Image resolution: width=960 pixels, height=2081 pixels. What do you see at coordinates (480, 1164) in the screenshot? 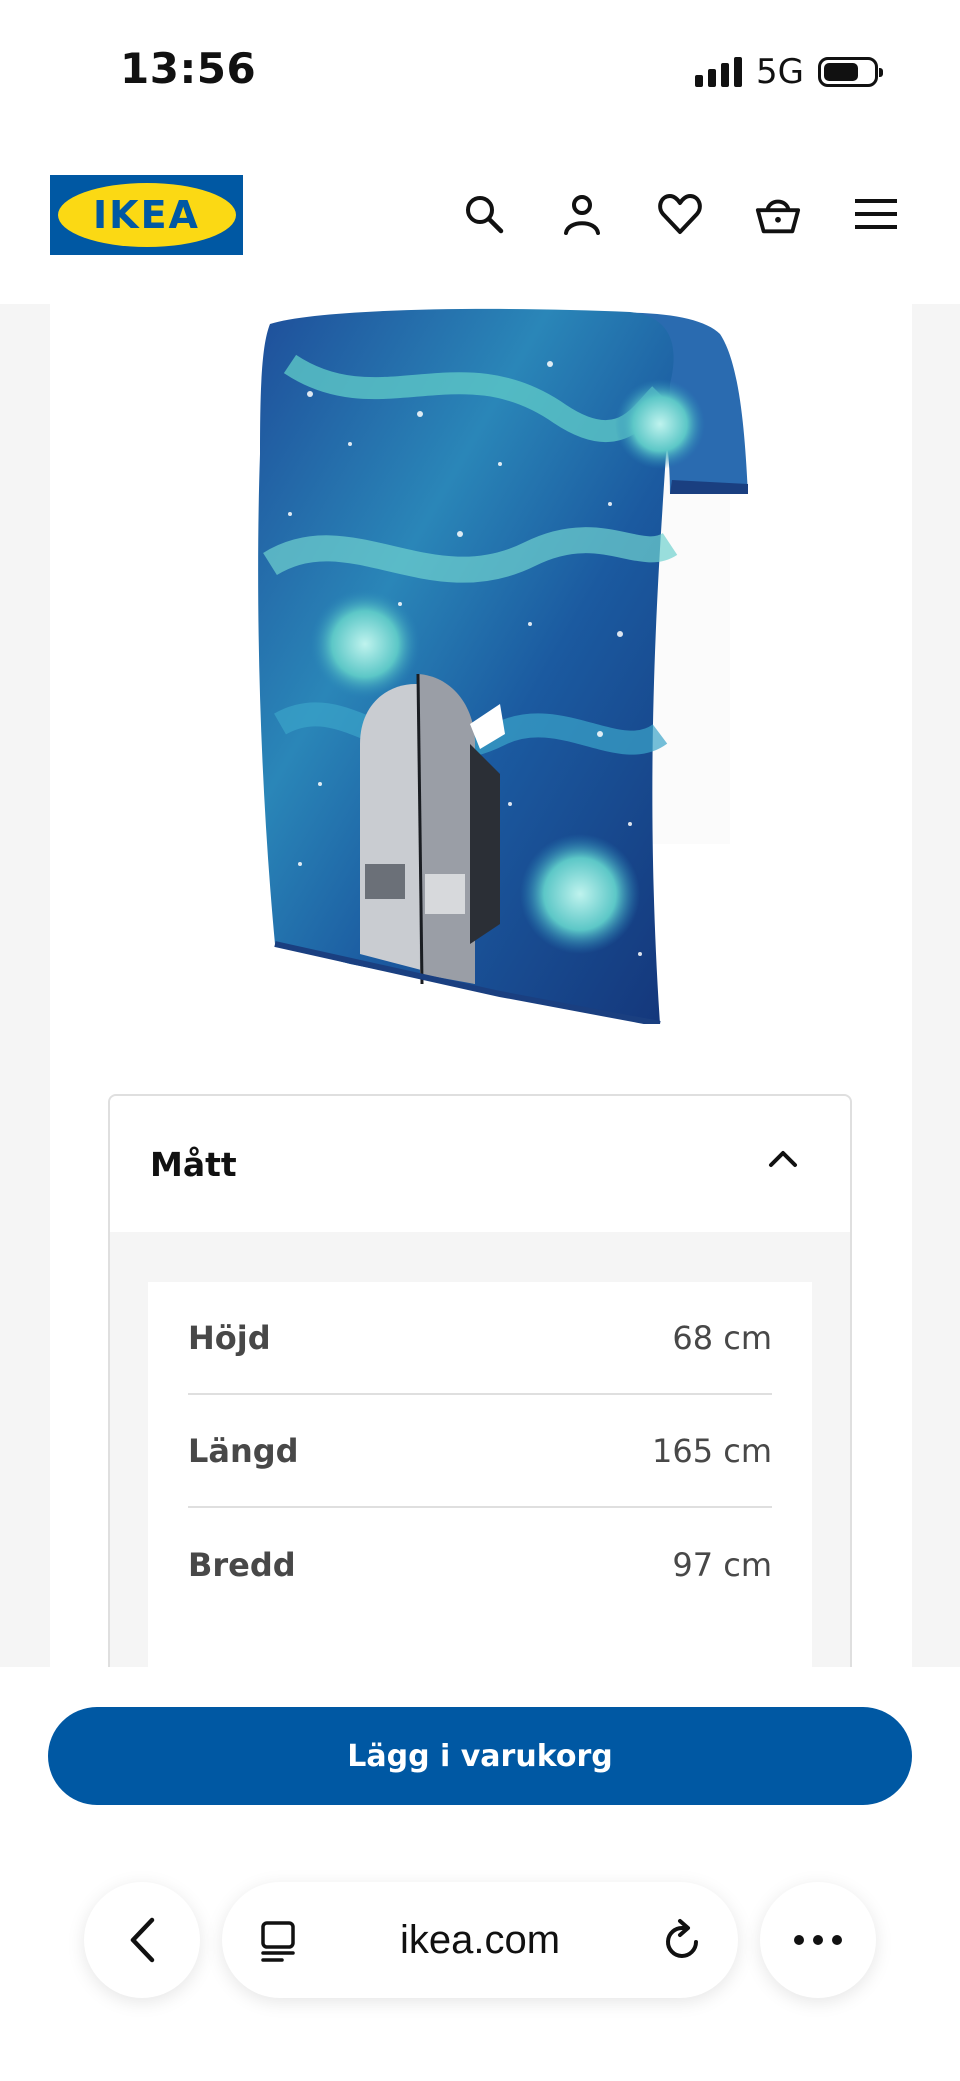
I see `dimensions-header: Mått` at bounding box center [480, 1164].